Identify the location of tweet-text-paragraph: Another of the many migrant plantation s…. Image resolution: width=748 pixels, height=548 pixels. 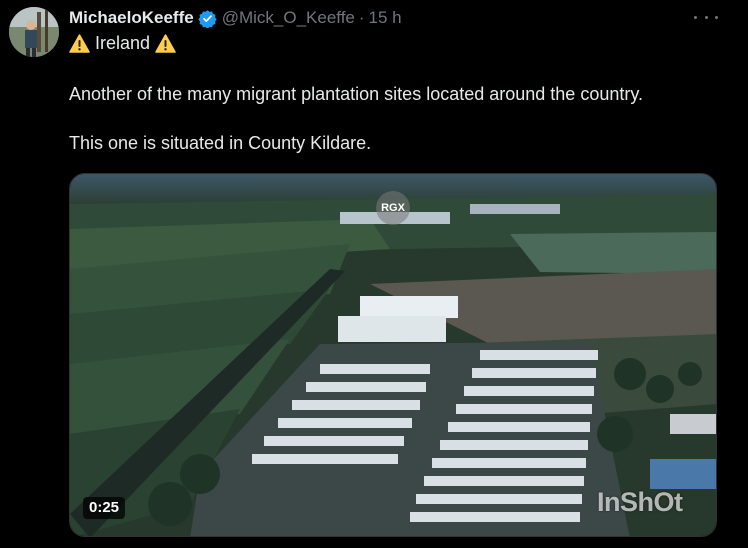
(356, 94).